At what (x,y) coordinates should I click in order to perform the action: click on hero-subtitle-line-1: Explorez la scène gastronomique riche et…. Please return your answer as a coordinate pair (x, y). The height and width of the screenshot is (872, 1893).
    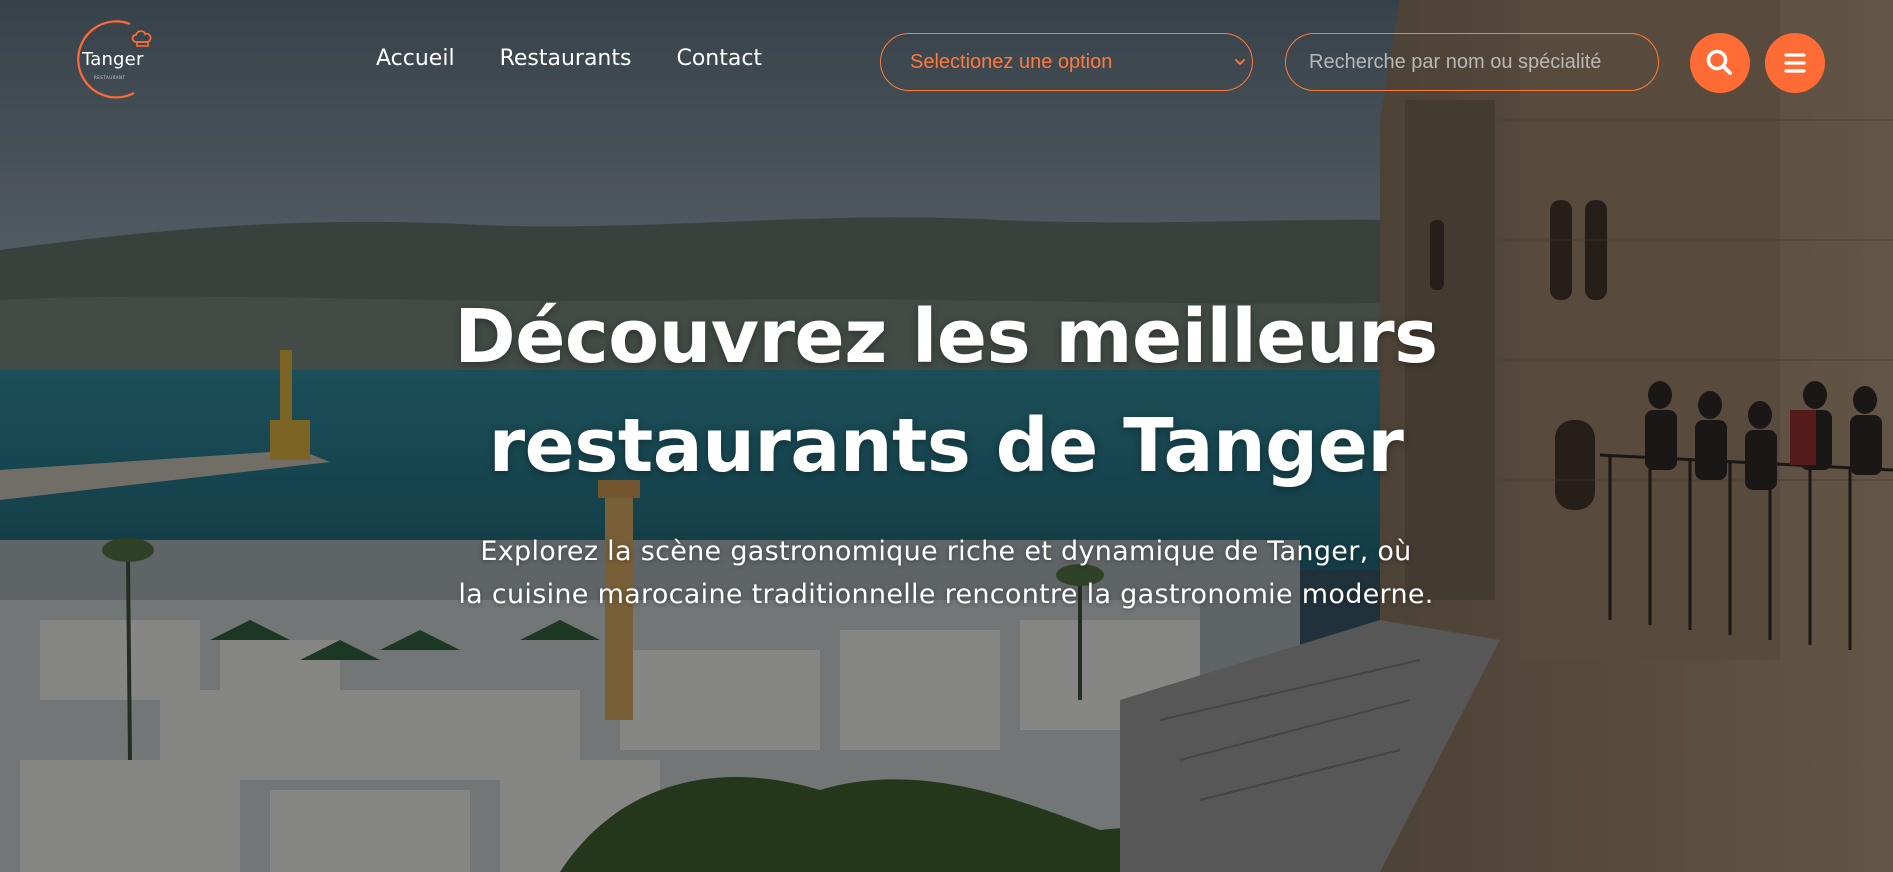
    Looking at the image, I should click on (946, 551).